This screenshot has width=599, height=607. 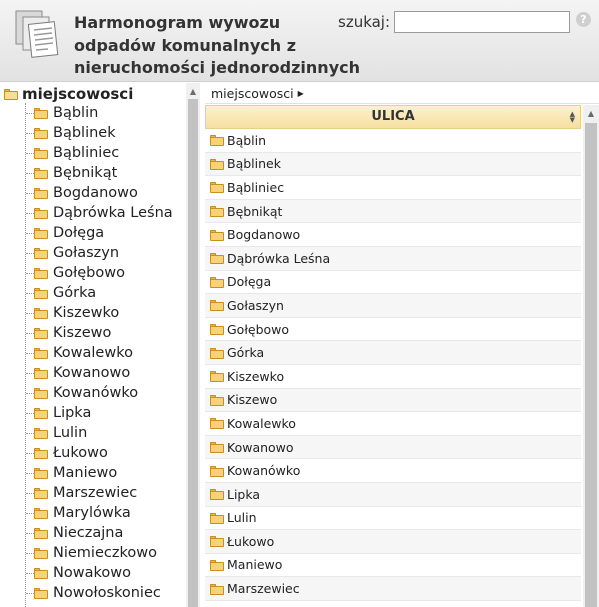 I want to click on search-label: szukaj:, so click(x=364, y=22).